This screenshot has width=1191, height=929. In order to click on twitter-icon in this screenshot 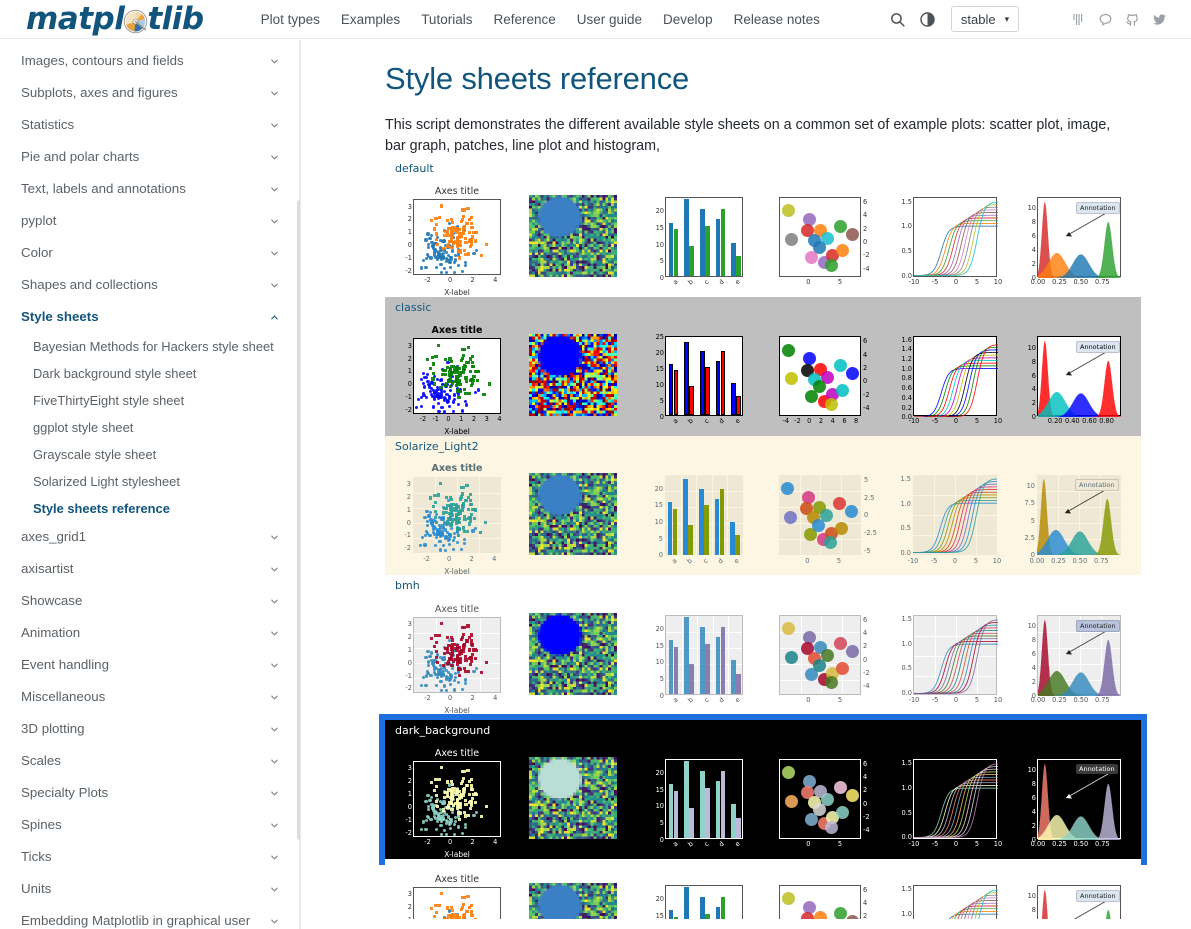, I will do `click(1159, 19)`.